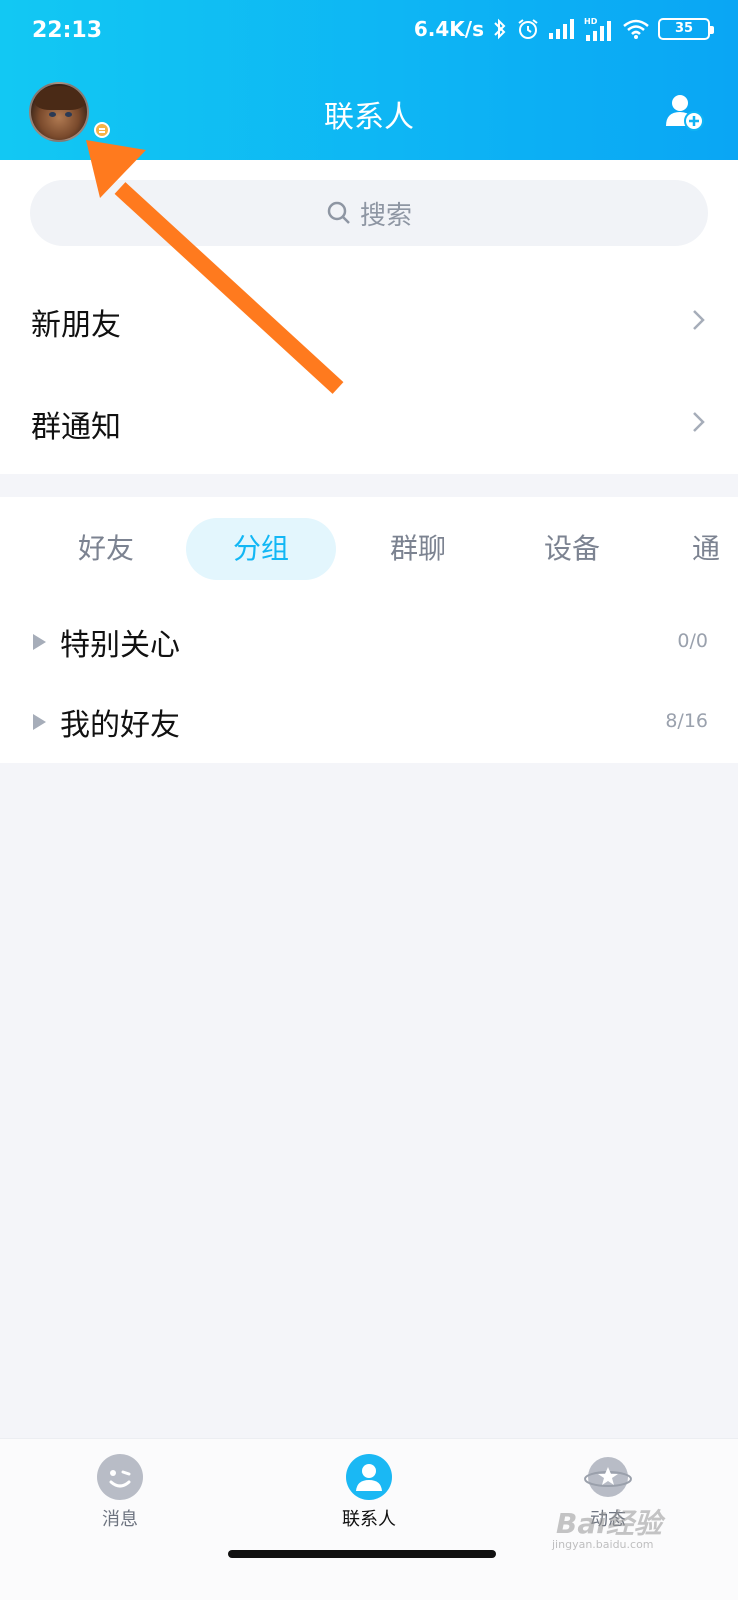 Image resolution: width=738 pixels, height=1600 pixels. I want to click on hd-signal-icon: HD, so click(597, 29).